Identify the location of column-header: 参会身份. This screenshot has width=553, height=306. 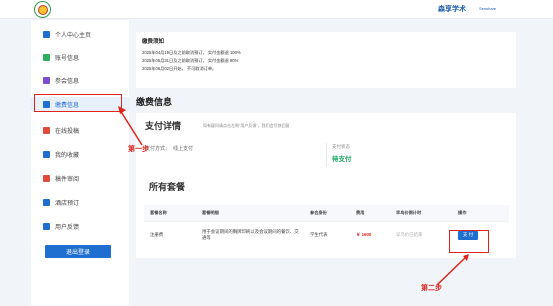
(327, 213).